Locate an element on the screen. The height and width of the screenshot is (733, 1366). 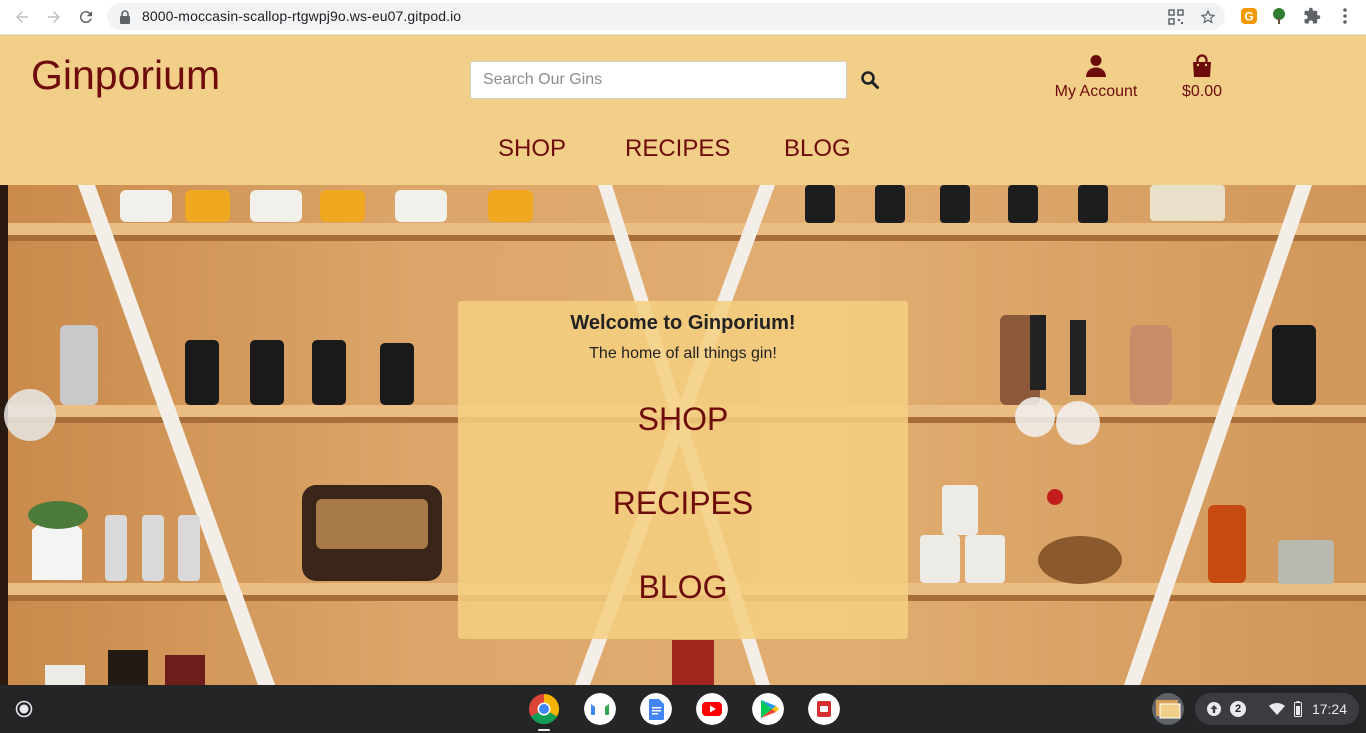
launcher-circle-icon is located at coordinates (24, 709).